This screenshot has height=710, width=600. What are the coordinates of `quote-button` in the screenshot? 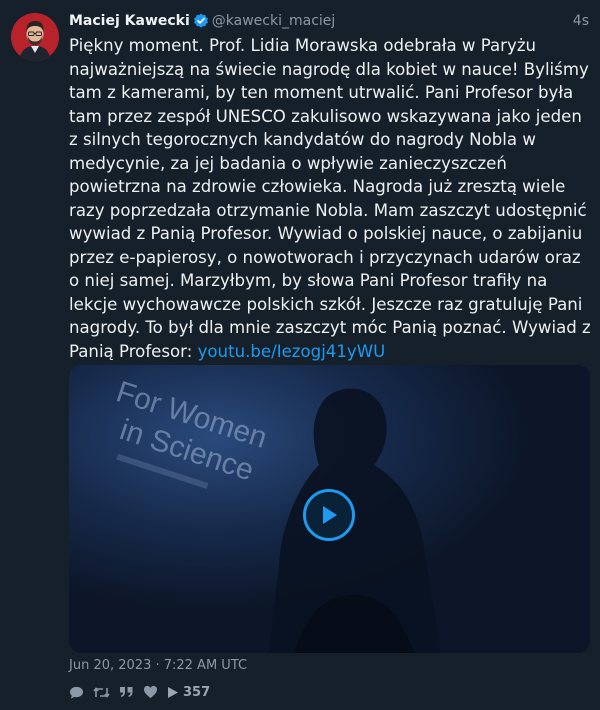 It's located at (126, 692).